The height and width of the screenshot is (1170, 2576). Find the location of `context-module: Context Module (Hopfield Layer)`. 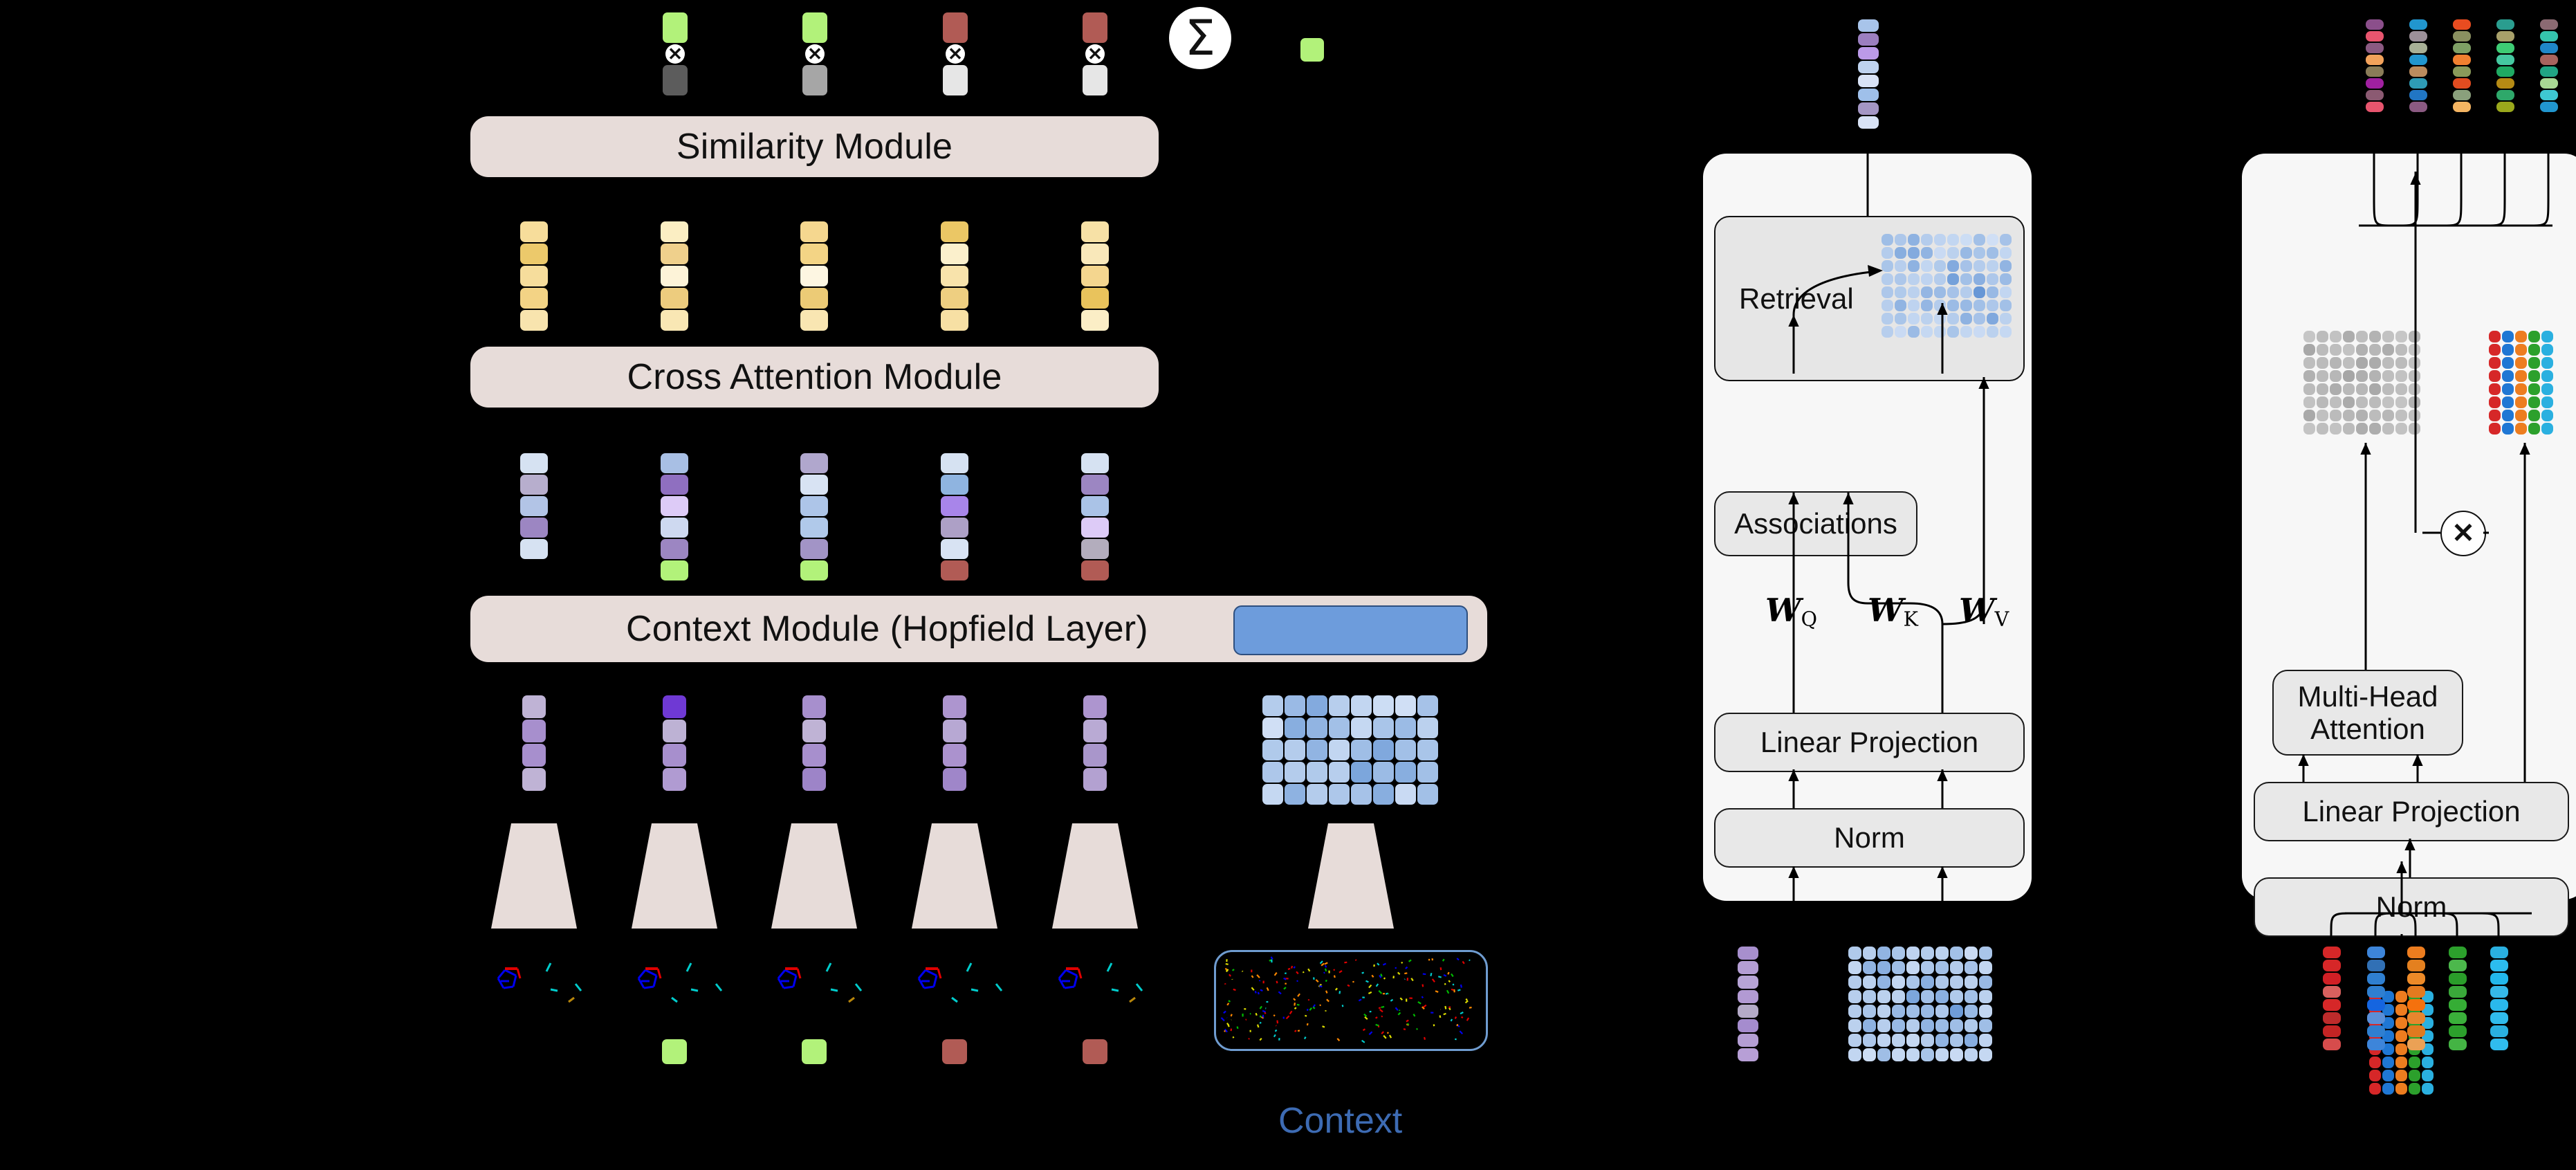

context-module: Context Module (Hopfield Layer) is located at coordinates (978, 629).